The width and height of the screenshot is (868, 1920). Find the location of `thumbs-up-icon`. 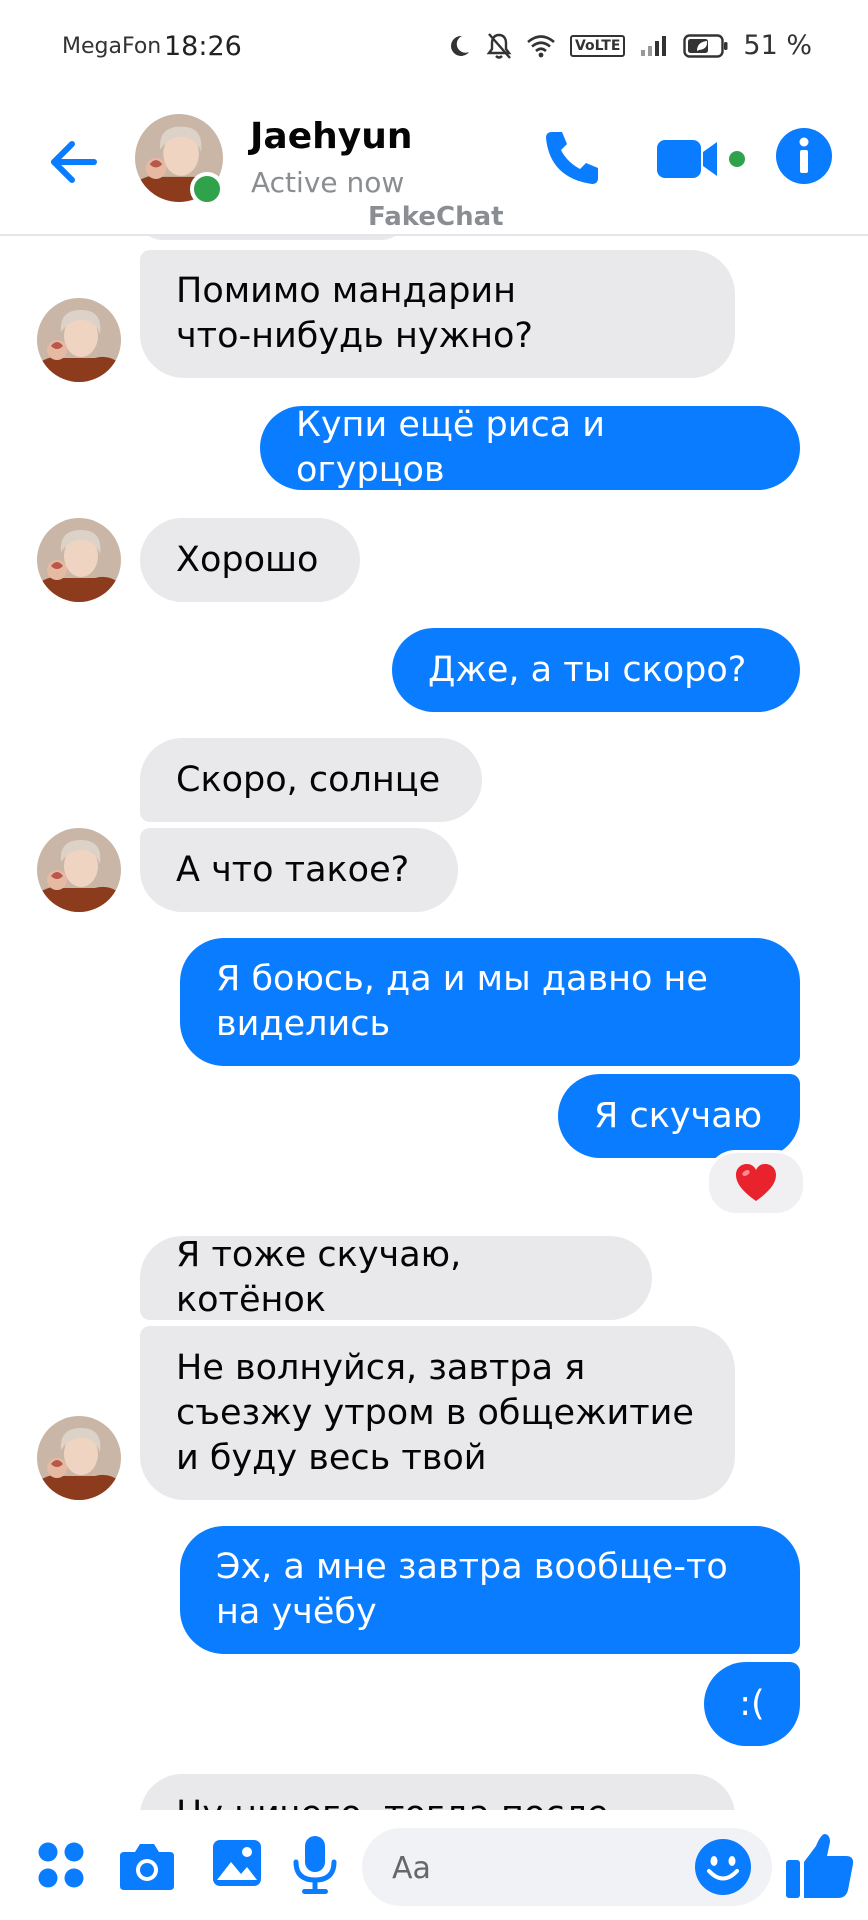

thumbs-up-icon is located at coordinates (820, 1866).